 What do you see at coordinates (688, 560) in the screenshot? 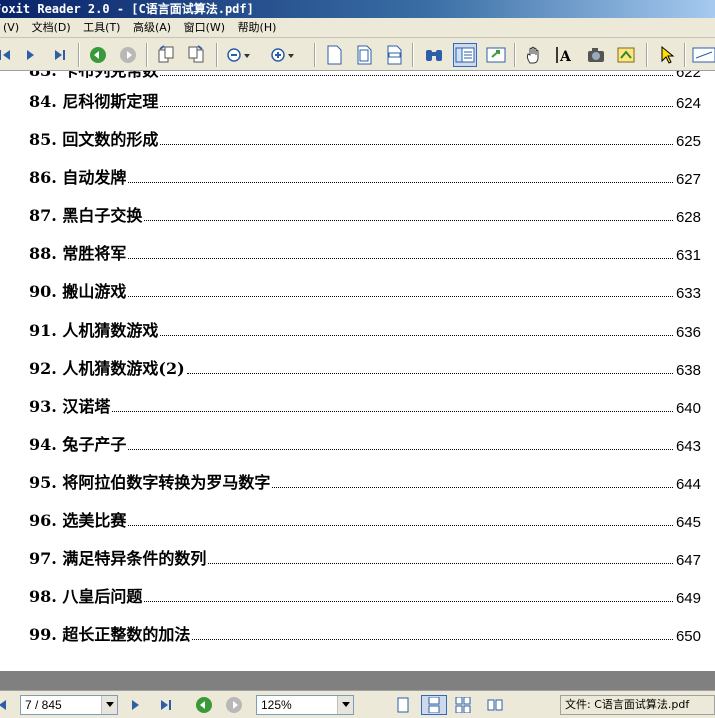
I see `toc-page: 647` at bounding box center [688, 560].